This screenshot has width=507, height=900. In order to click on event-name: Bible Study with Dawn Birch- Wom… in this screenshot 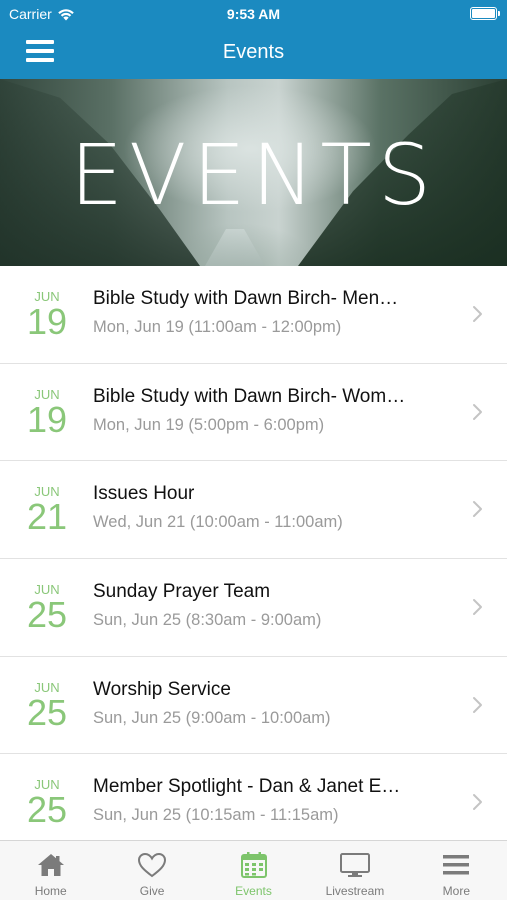, I will do `click(249, 396)`.